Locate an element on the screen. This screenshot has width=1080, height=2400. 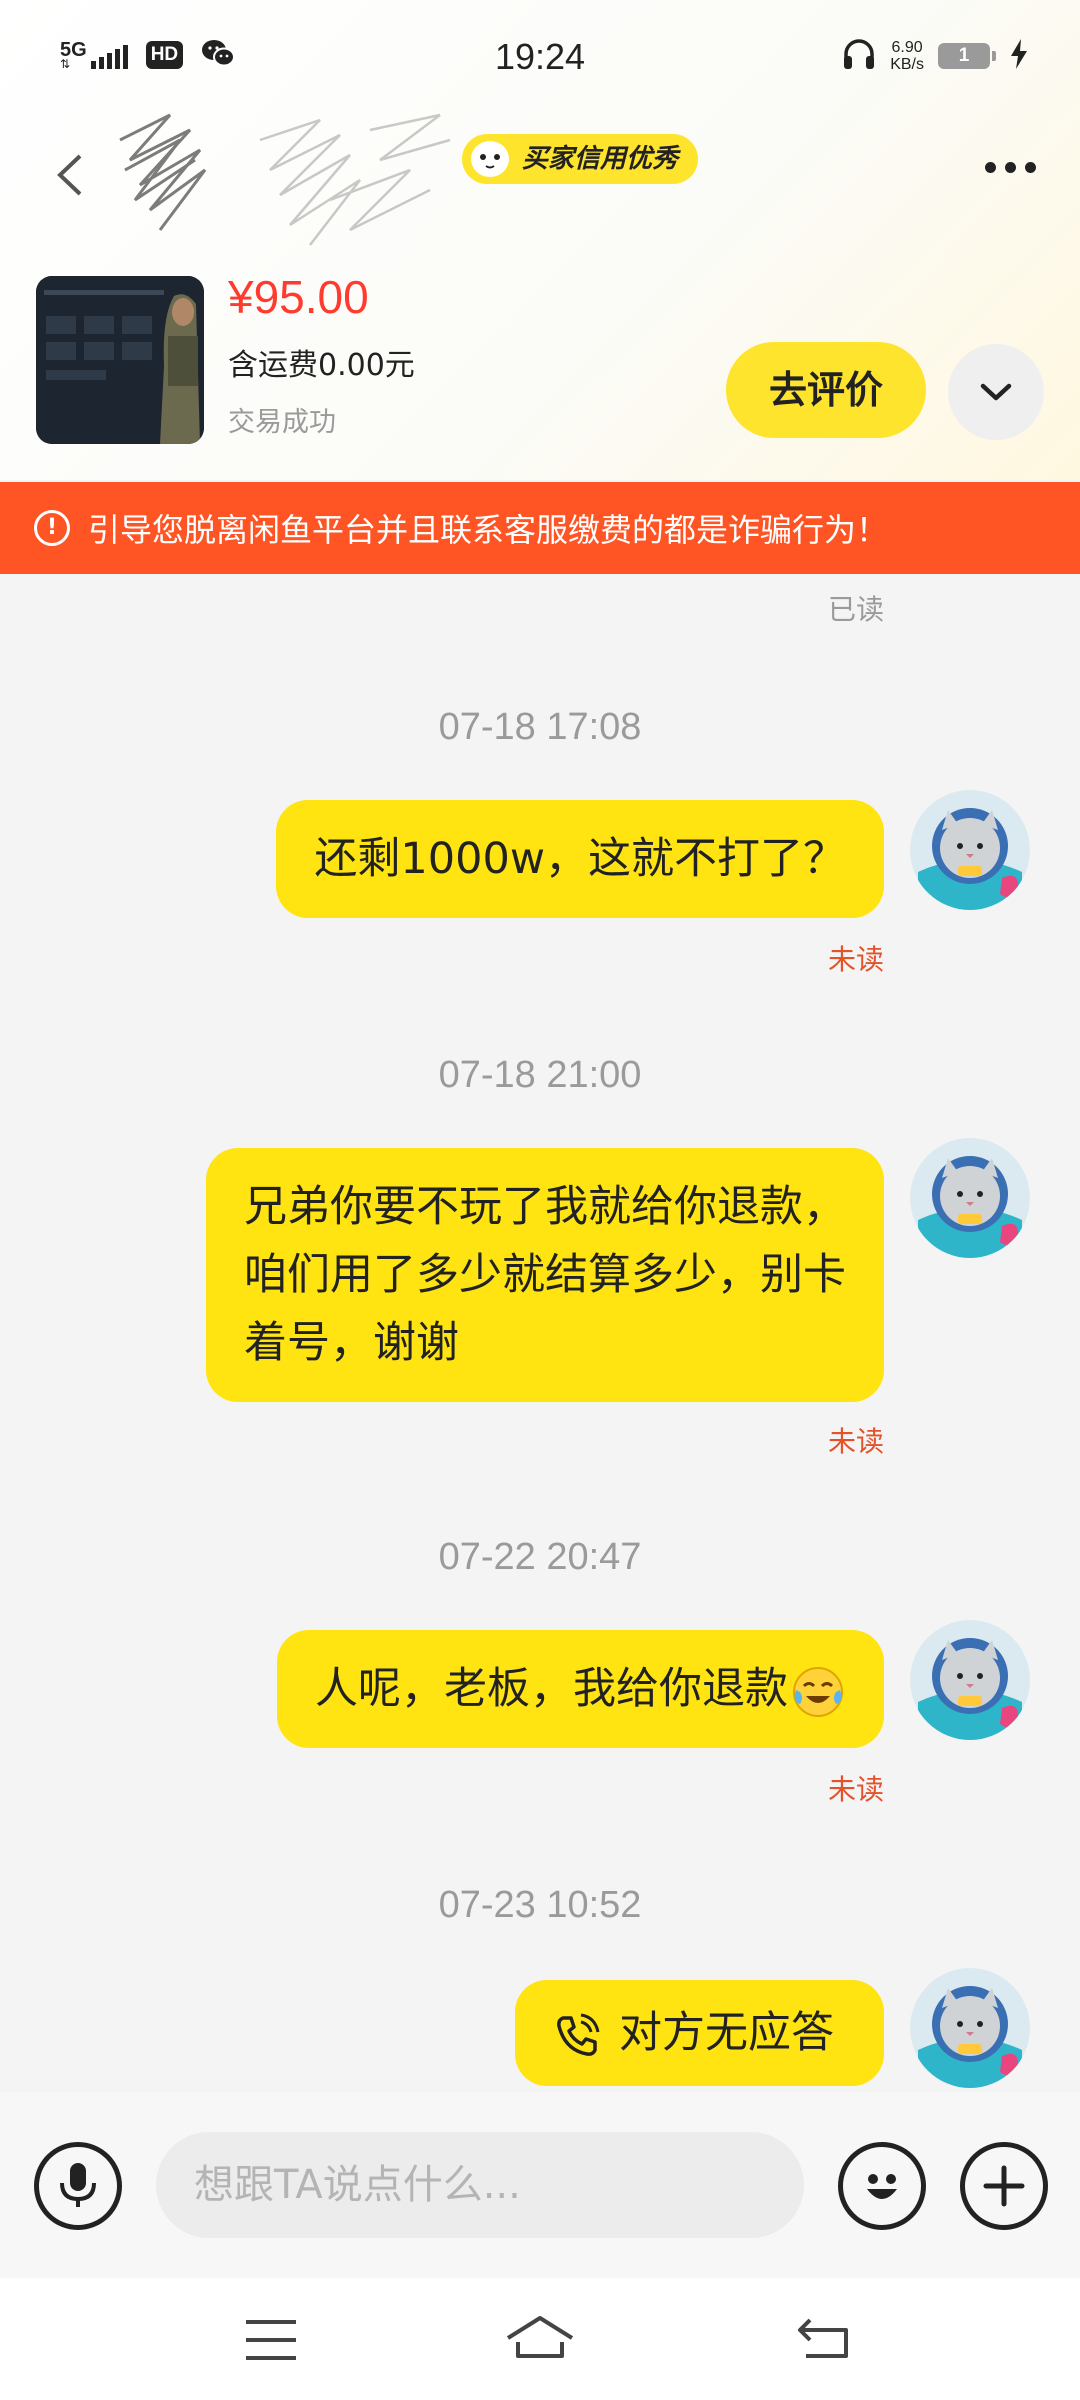
battery-level: 1 is located at coordinates (964, 55).